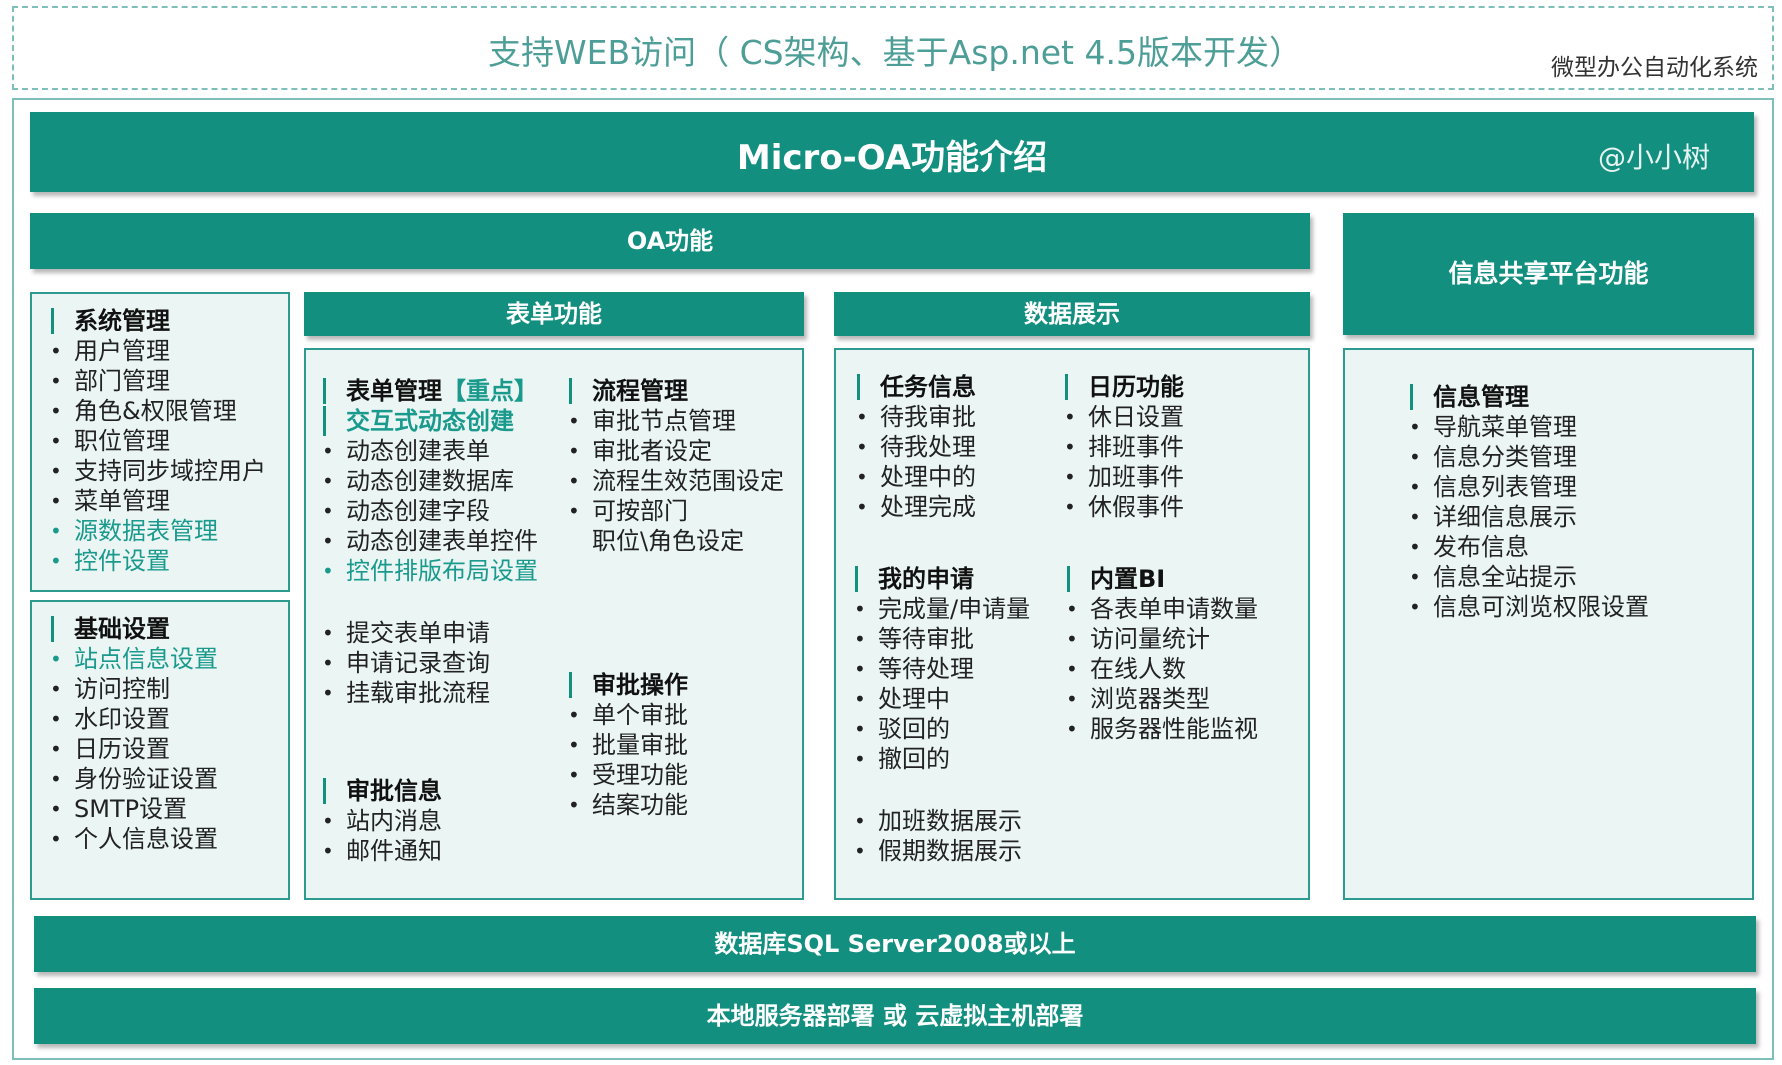 The image size is (1782, 1065). I want to click on list-item: 等待处理, so click(940, 669).